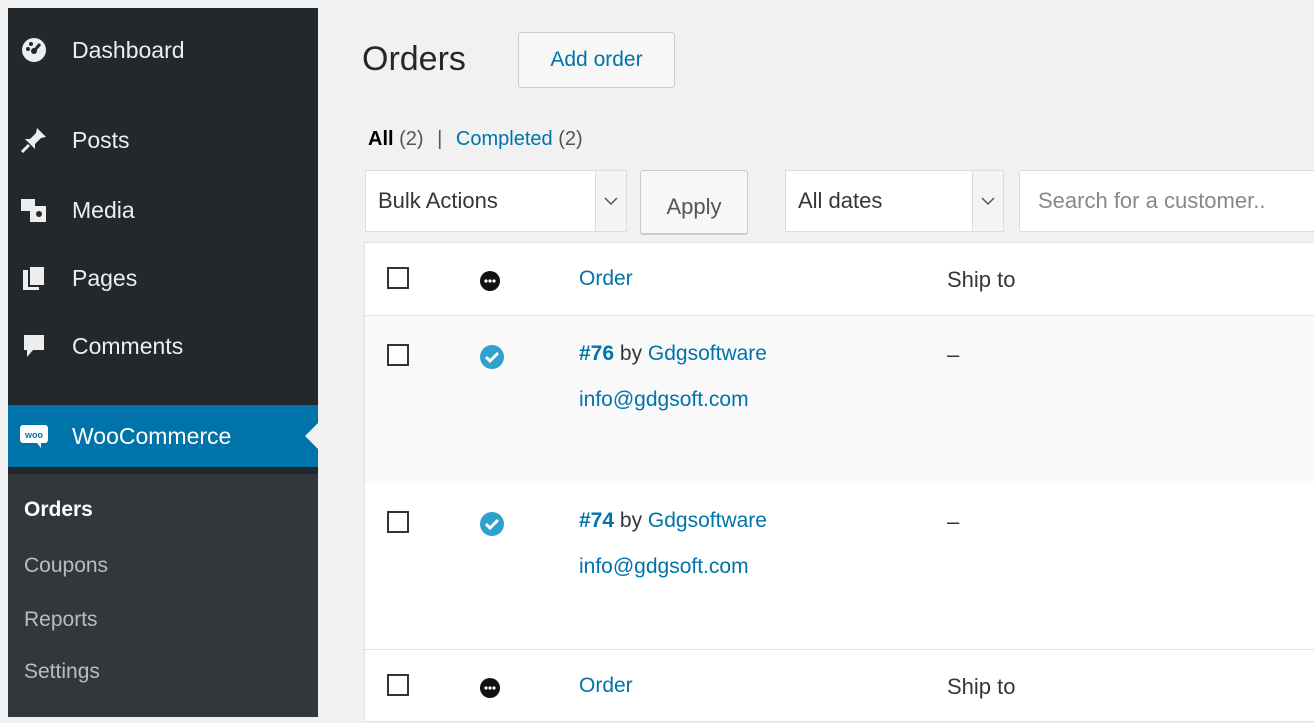 This screenshot has width=1314, height=723. I want to click on menu-item-woocommerce: woo WooCommerce, so click(163, 436).